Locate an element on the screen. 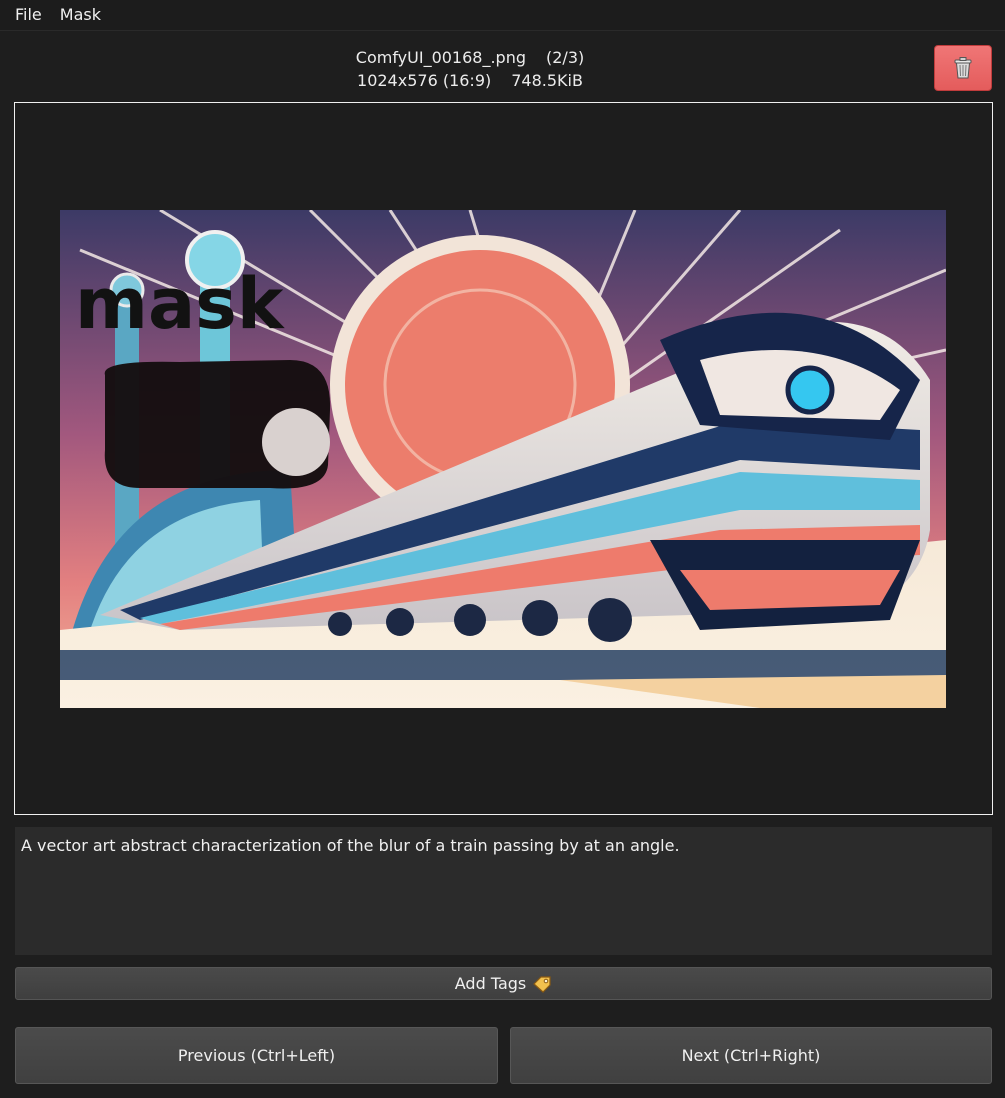 Image resolution: width=1005 pixels, height=1098 pixels. delete-button is located at coordinates (963, 68).